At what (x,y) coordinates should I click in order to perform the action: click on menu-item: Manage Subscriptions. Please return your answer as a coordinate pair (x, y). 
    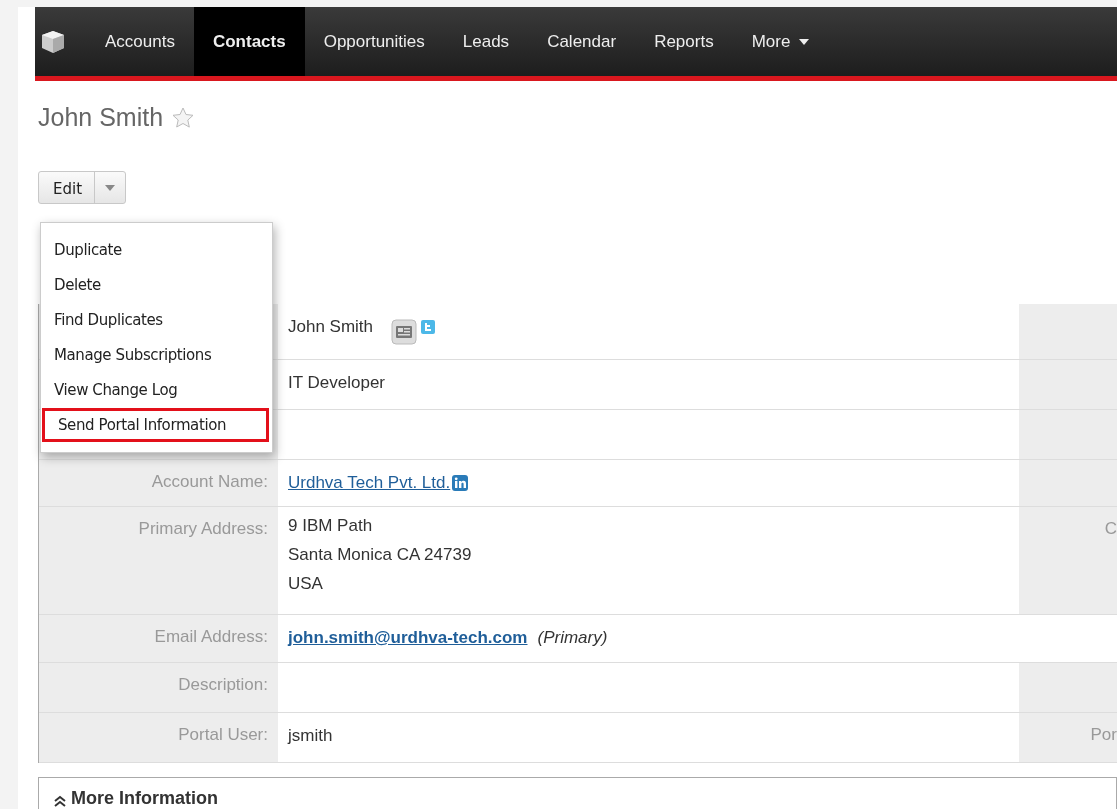
    Looking at the image, I should click on (156, 355).